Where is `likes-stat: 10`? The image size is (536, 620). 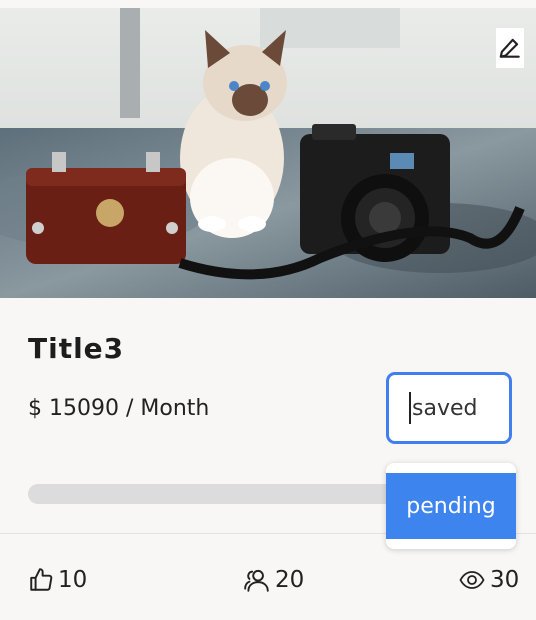
likes-stat: 10 is located at coordinates (57, 580).